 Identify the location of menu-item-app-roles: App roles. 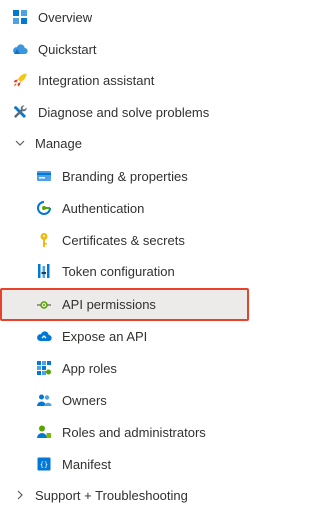
(125, 368).